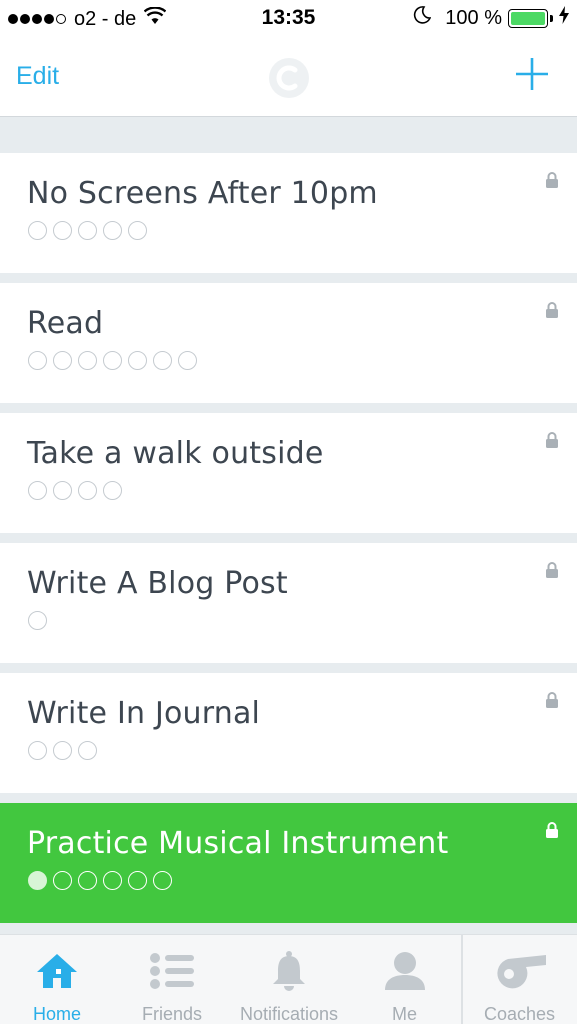 Image resolution: width=577 pixels, height=1024 pixels. Describe the element at coordinates (473, 17) in the screenshot. I see `battery-percent: 100 %` at that location.